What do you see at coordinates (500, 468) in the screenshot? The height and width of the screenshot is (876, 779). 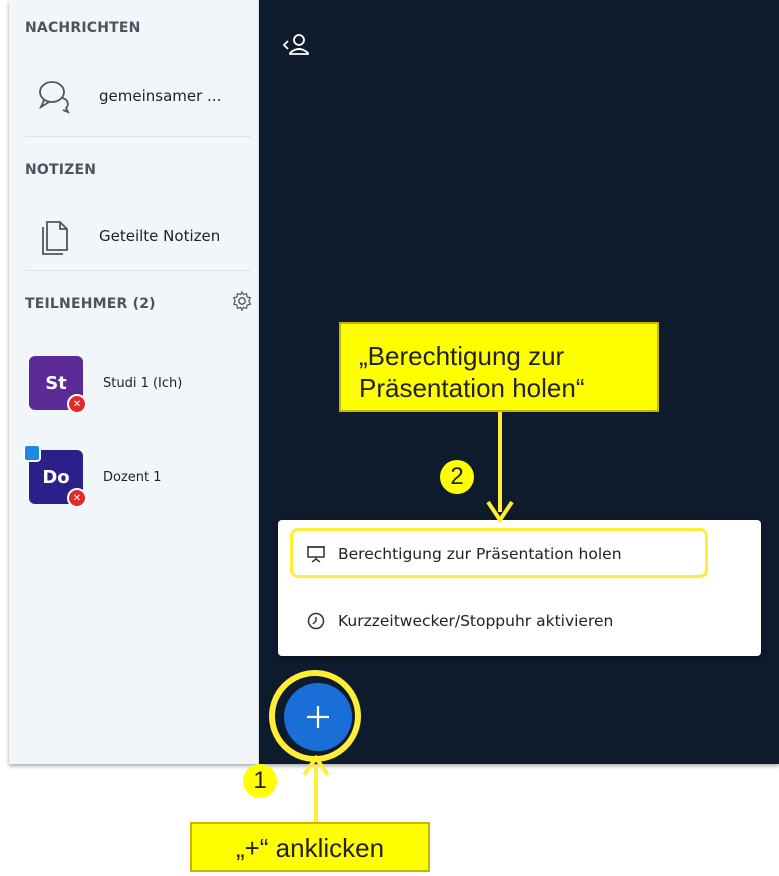 I see `arrow-down-icon` at bounding box center [500, 468].